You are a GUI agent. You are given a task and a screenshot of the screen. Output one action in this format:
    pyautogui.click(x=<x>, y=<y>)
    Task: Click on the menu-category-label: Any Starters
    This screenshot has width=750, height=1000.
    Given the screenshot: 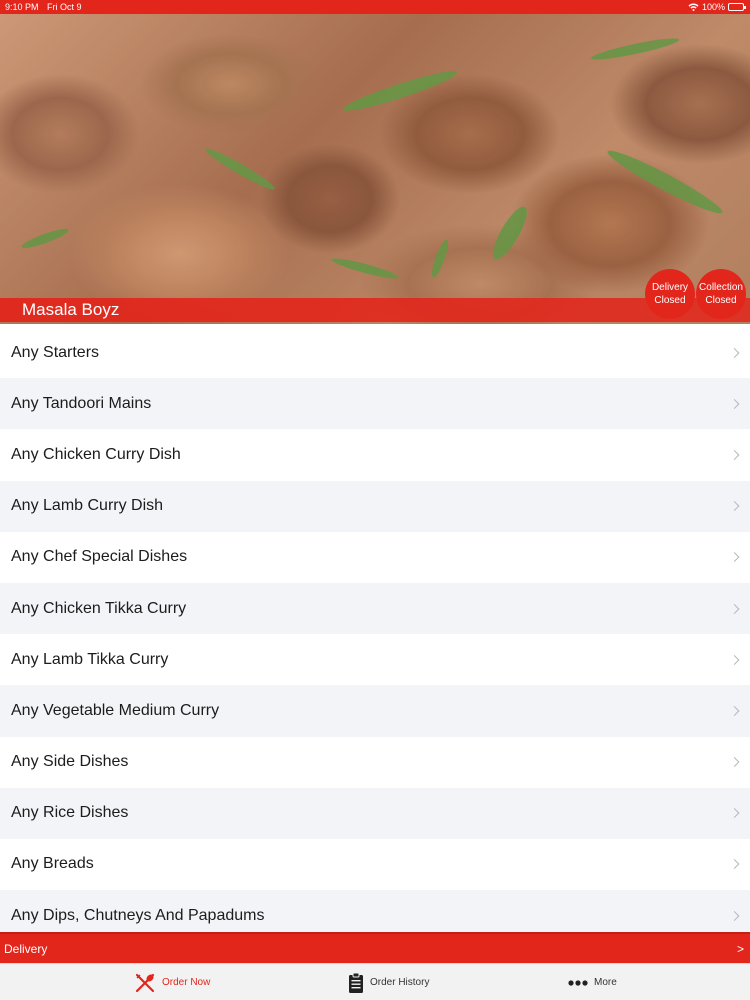 What is the action you would take?
    pyautogui.click(x=55, y=352)
    